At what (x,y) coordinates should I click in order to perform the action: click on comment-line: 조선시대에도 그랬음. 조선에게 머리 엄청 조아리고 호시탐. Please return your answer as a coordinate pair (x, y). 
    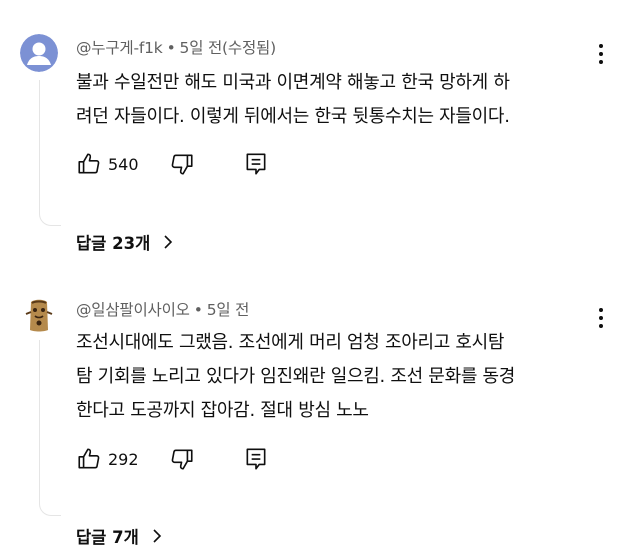
    Looking at the image, I should click on (290, 342).